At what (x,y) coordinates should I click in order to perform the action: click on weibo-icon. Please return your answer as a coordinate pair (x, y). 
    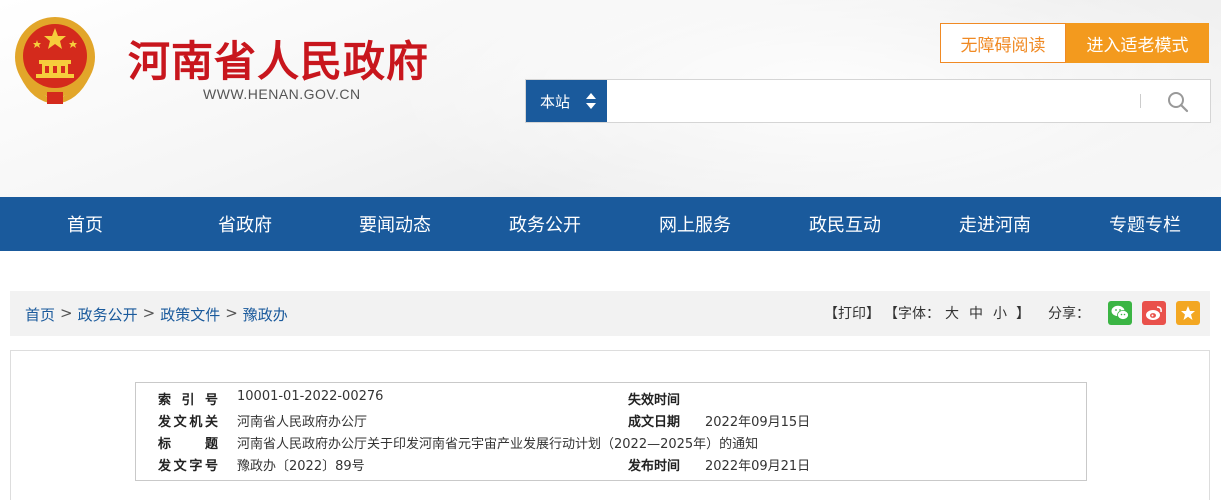
    Looking at the image, I should click on (1154, 313).